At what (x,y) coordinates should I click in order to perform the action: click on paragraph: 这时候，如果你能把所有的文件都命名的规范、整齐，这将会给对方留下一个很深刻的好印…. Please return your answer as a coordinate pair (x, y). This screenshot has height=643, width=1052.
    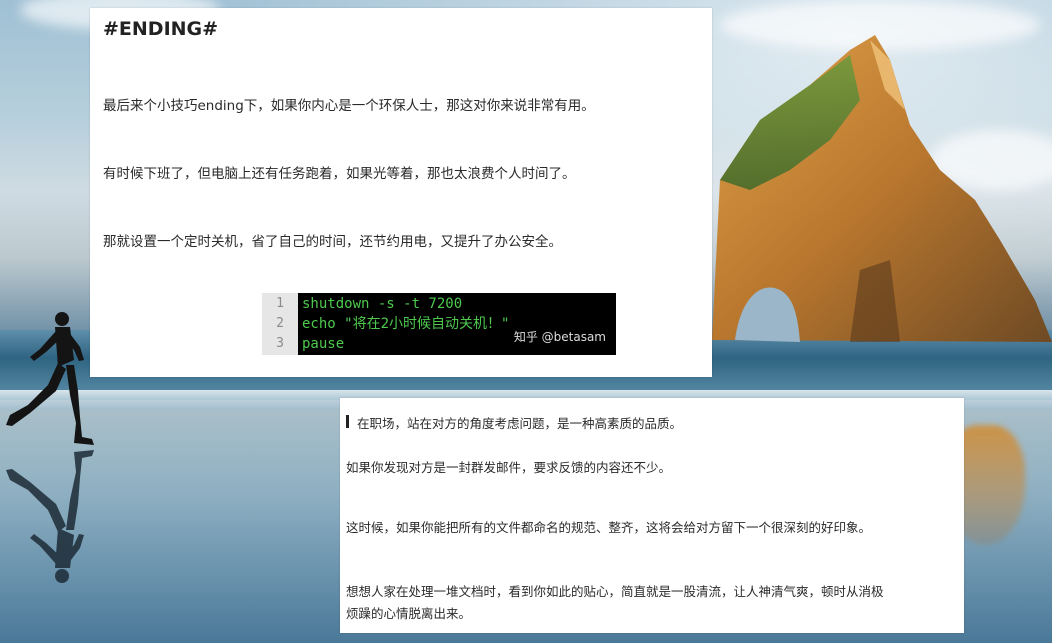
    Looking at the image, I should click on (609, 527).